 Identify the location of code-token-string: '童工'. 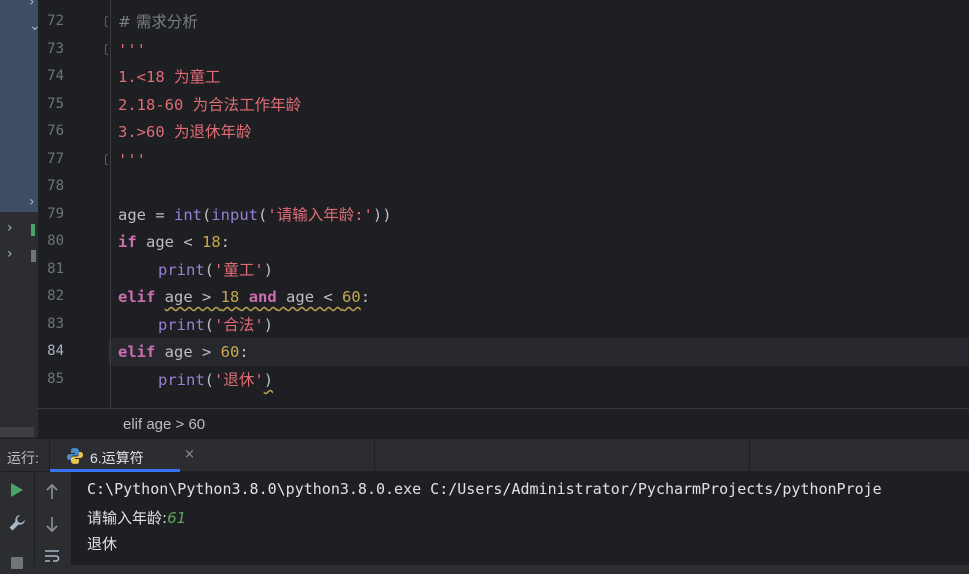
(239, 270).